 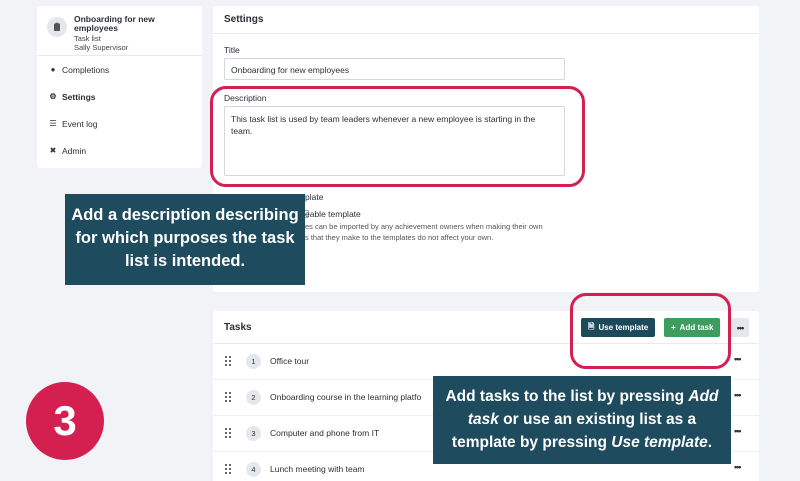 I want to click on sidebar-list-title: Onboarding for new employees, so click(x=114, y=24).